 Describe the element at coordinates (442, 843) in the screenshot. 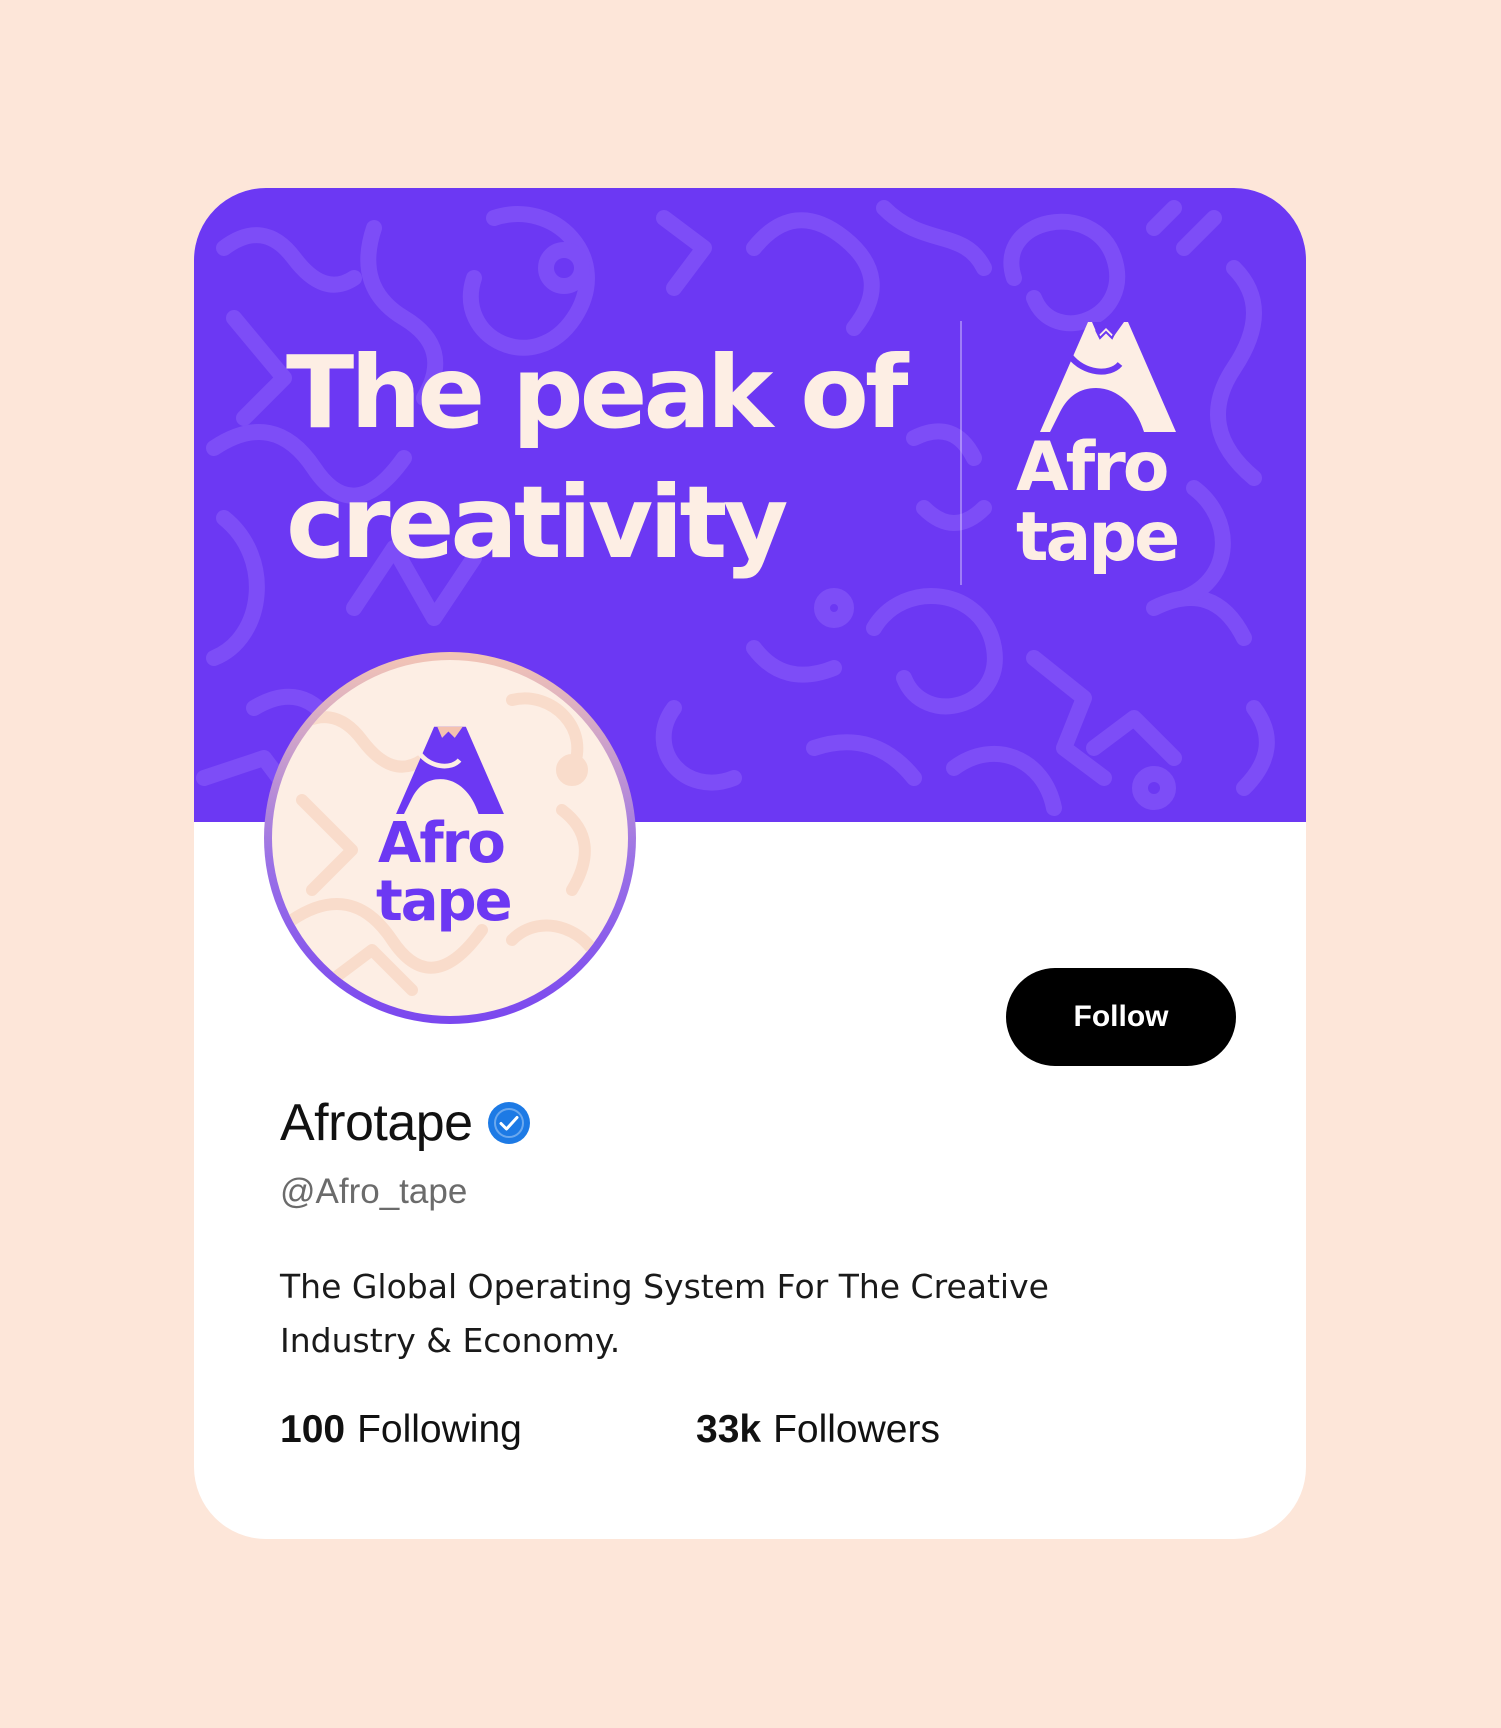

I see `avatar-logo-word-afro: Afro` at that location.